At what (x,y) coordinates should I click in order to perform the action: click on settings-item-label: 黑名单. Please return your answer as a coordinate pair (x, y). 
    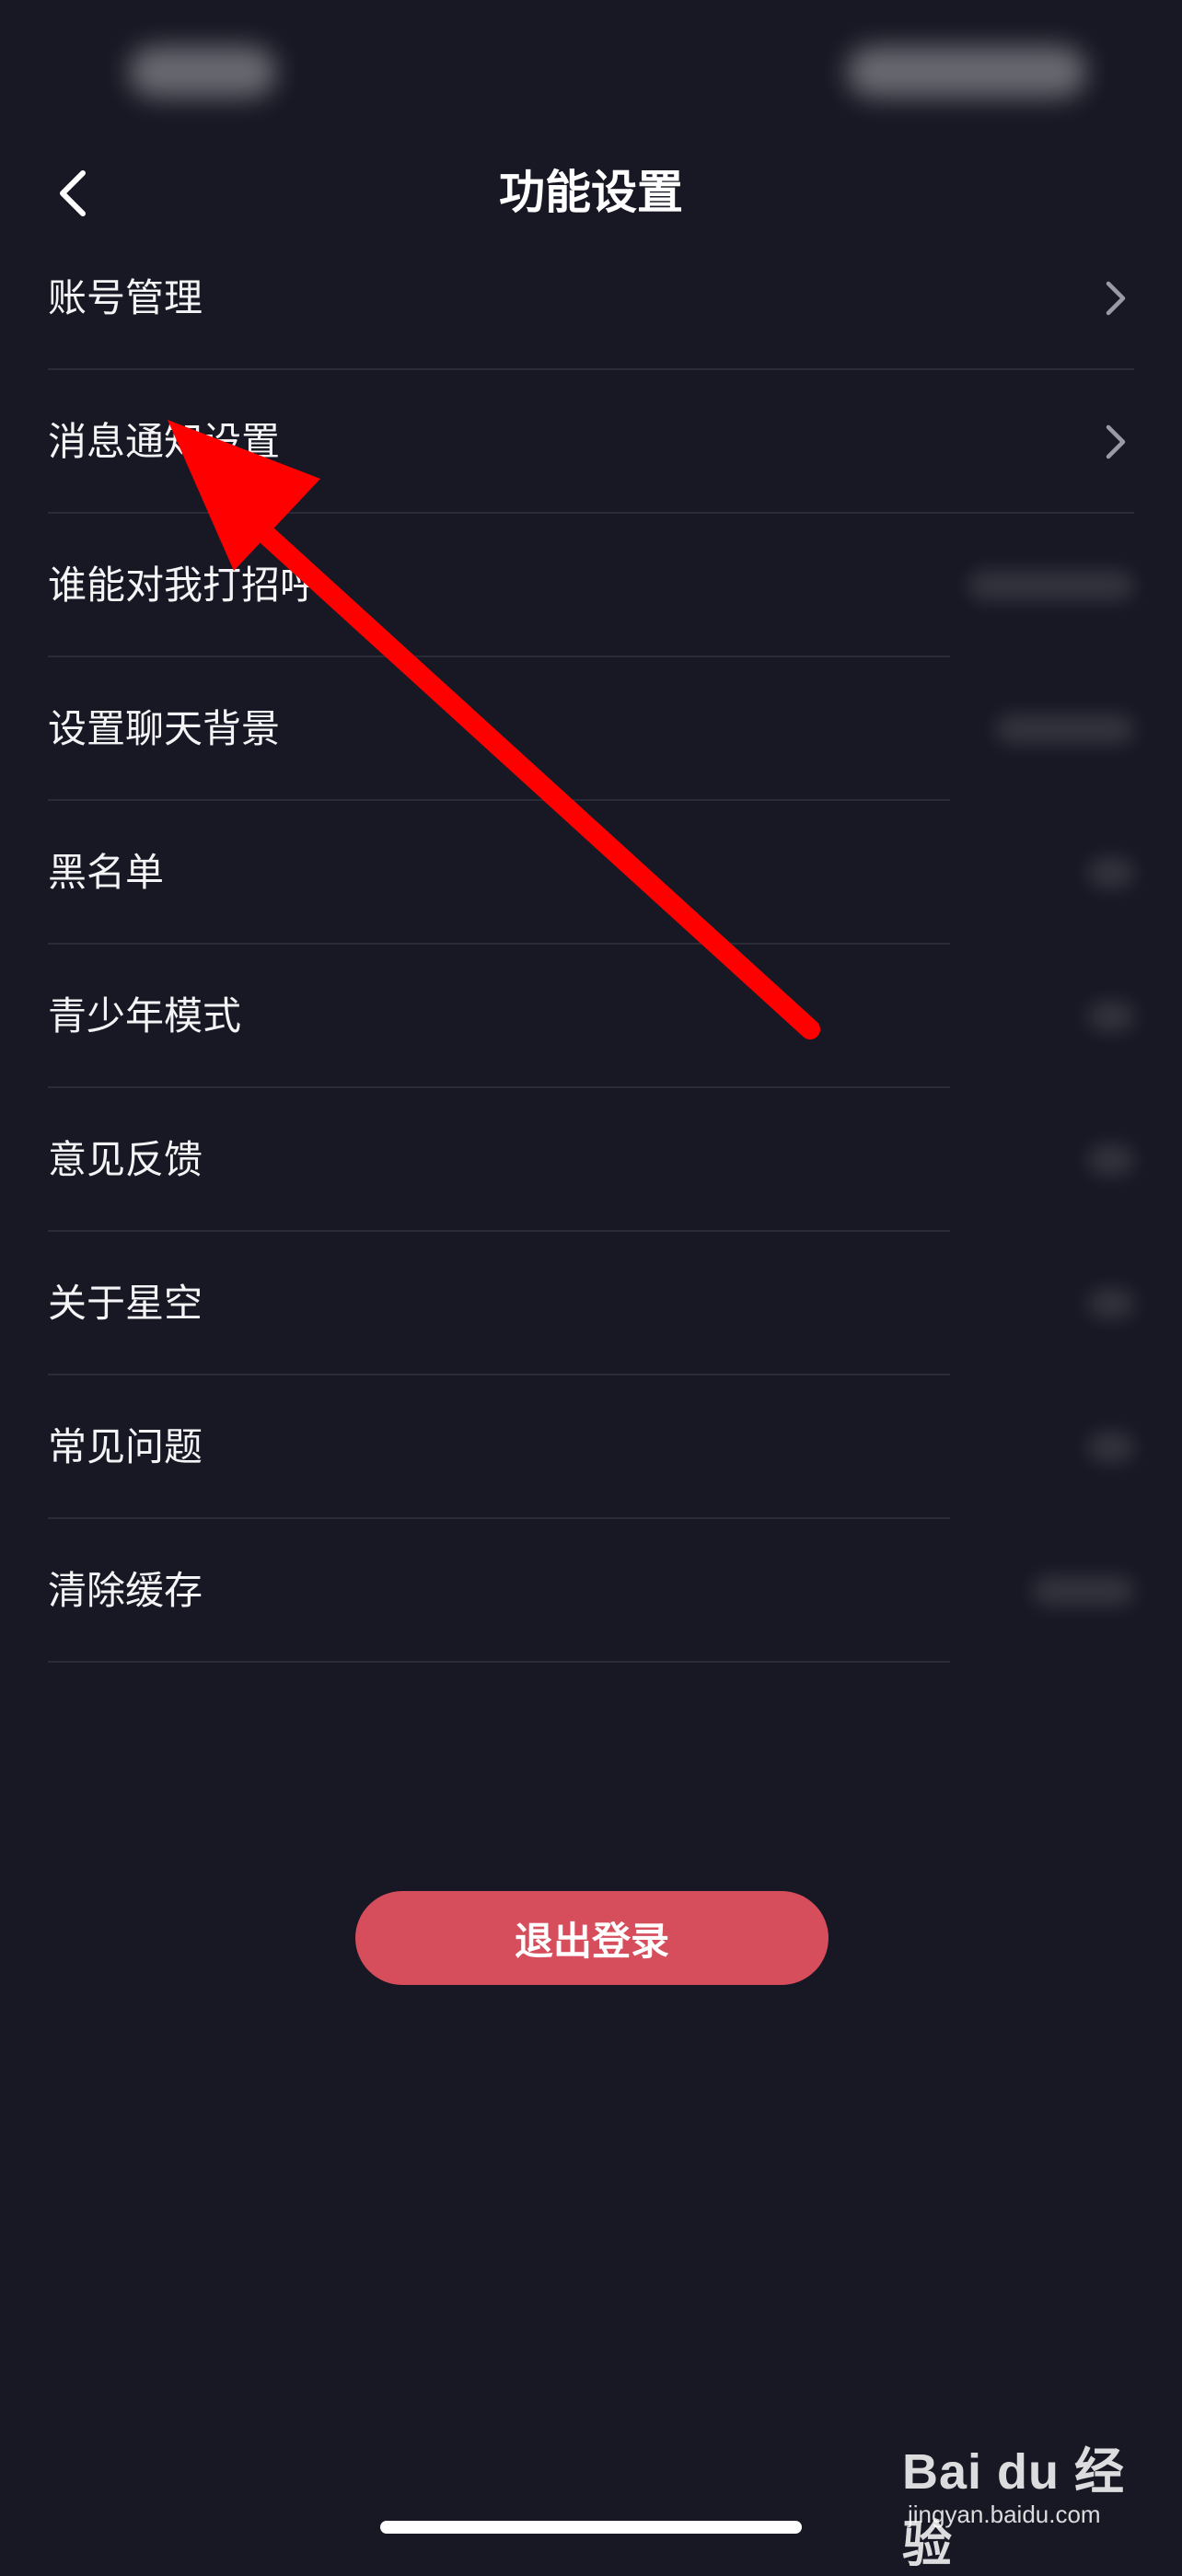
    Looking at the image, I should click on (106, 872).